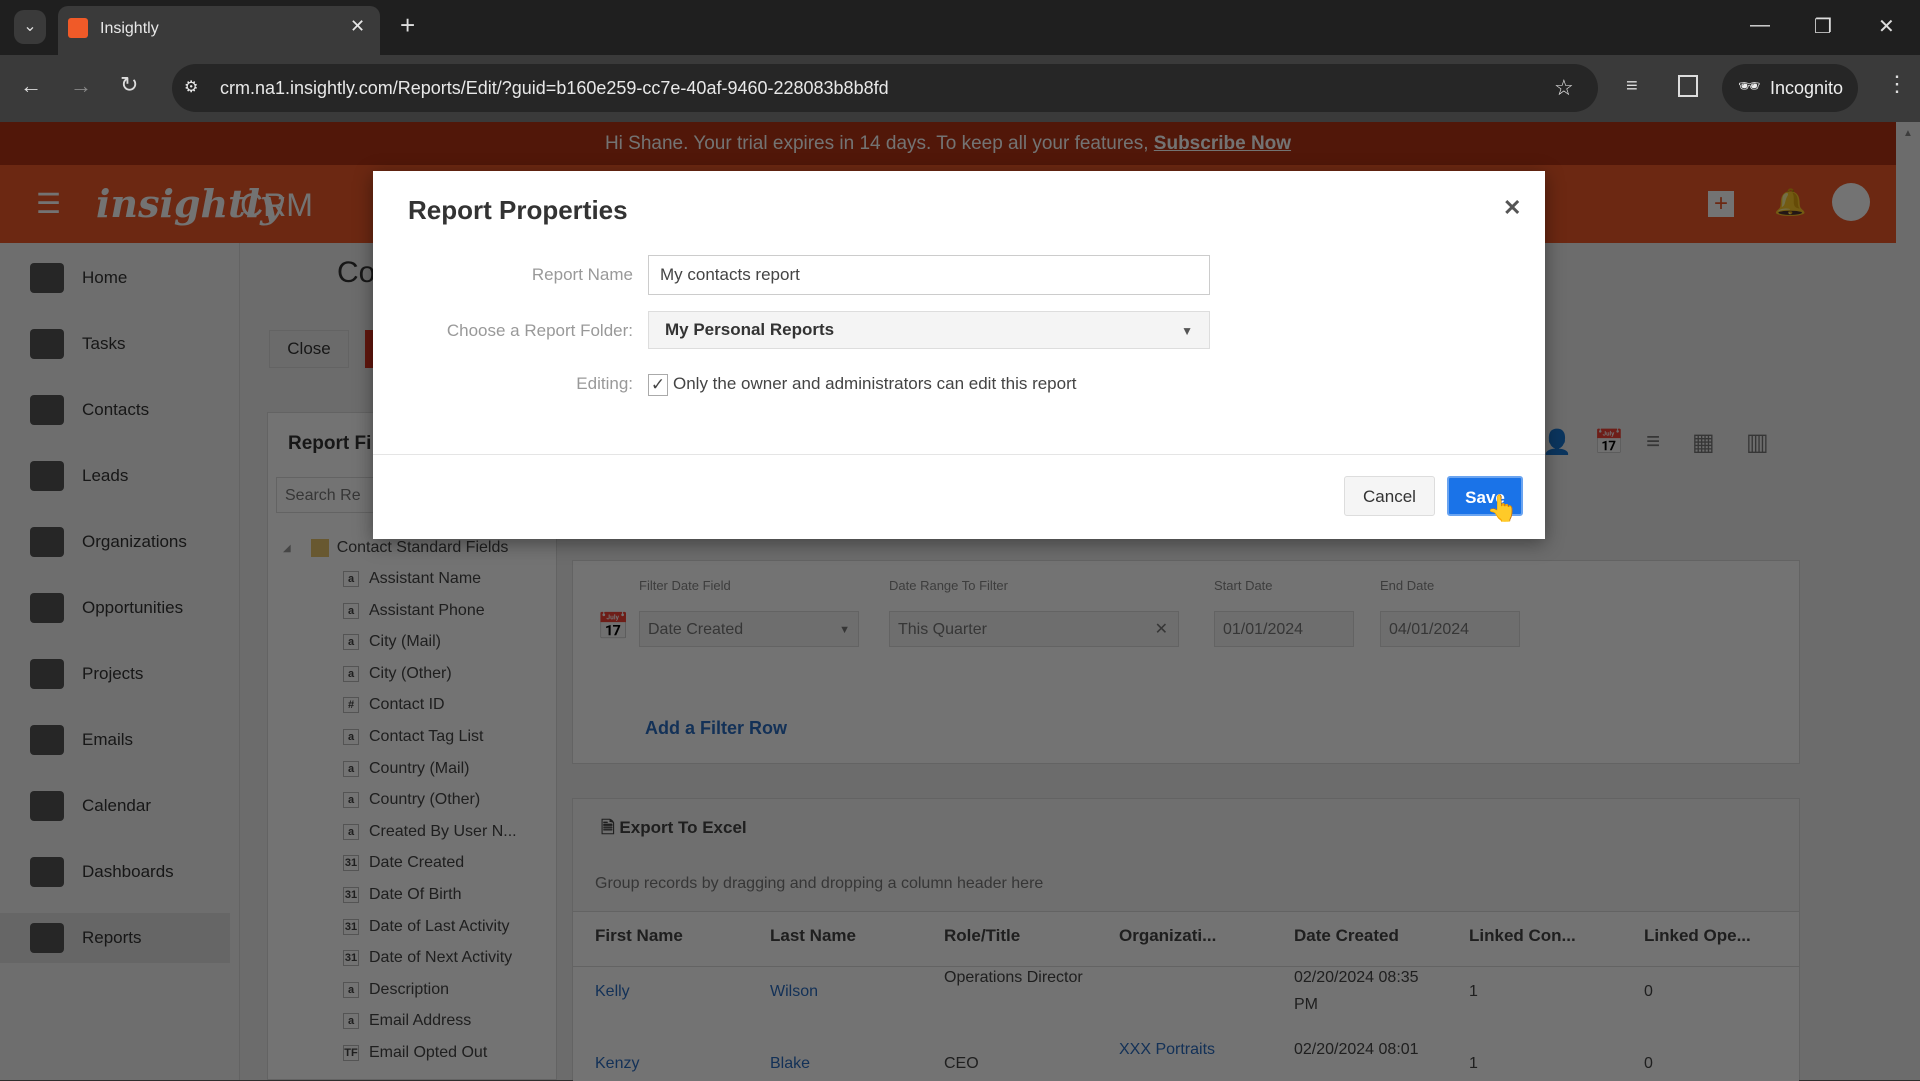 The width and height of the screenshot is (1920, 1081). Describe the element at coordinates (929, 275) in the screenshot. I see `report-name-input: My contacts report` at that location.